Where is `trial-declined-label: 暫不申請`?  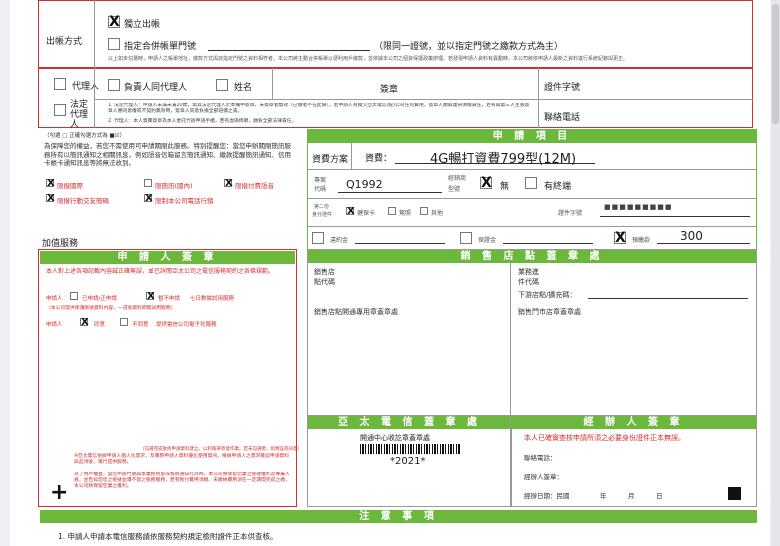
trial-declined-label: 暫不申請 is located at coordinates (169, 299).